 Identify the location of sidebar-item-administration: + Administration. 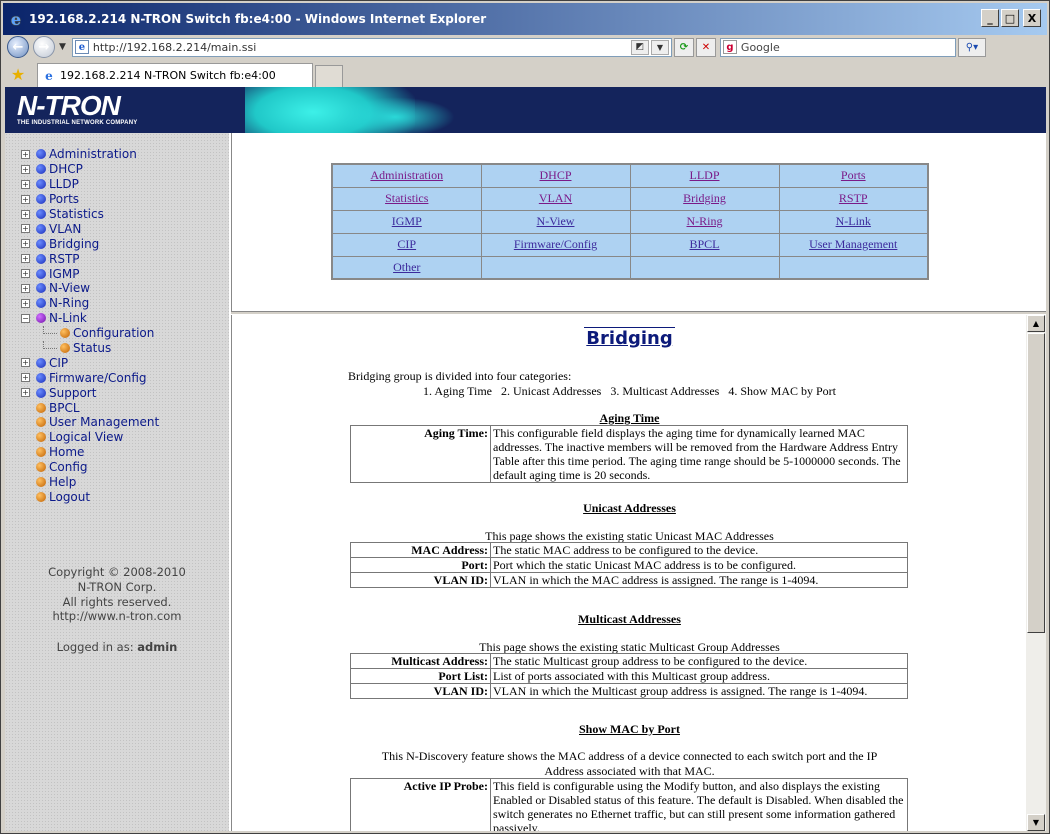
(90, 154).